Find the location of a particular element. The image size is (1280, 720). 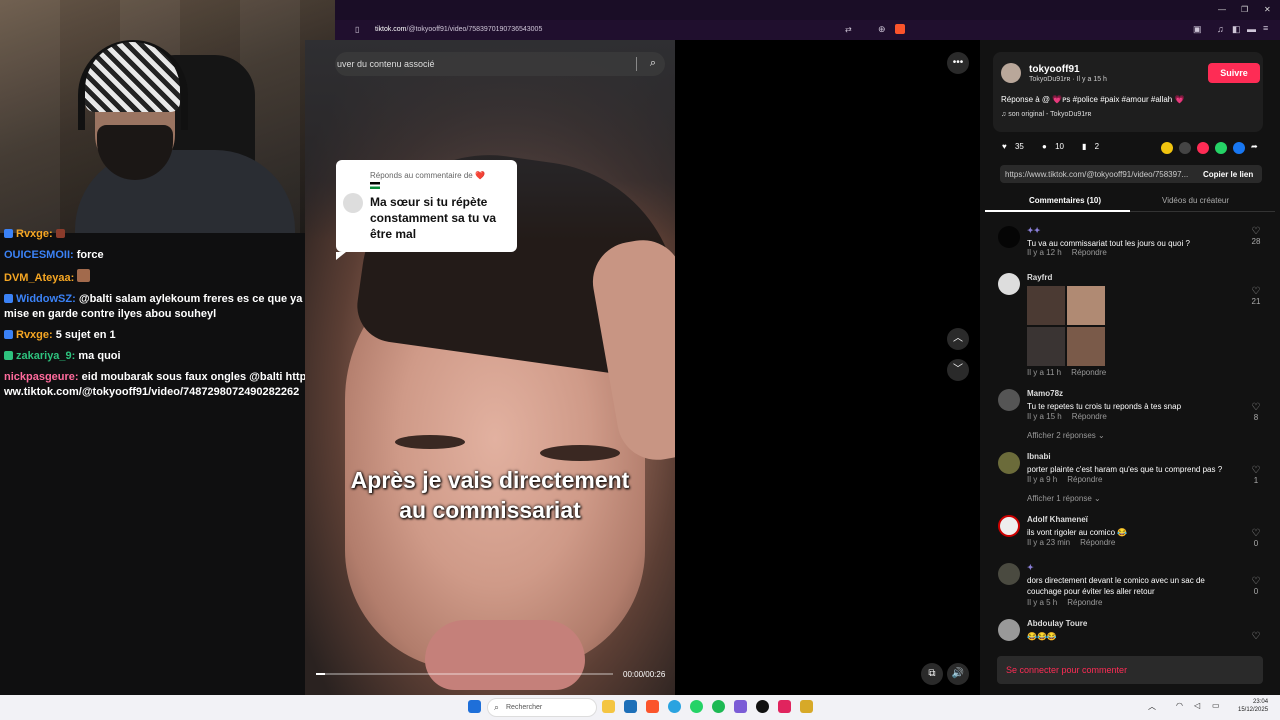

zoom-icon: ⊕ is located at coordinates (882, 29).